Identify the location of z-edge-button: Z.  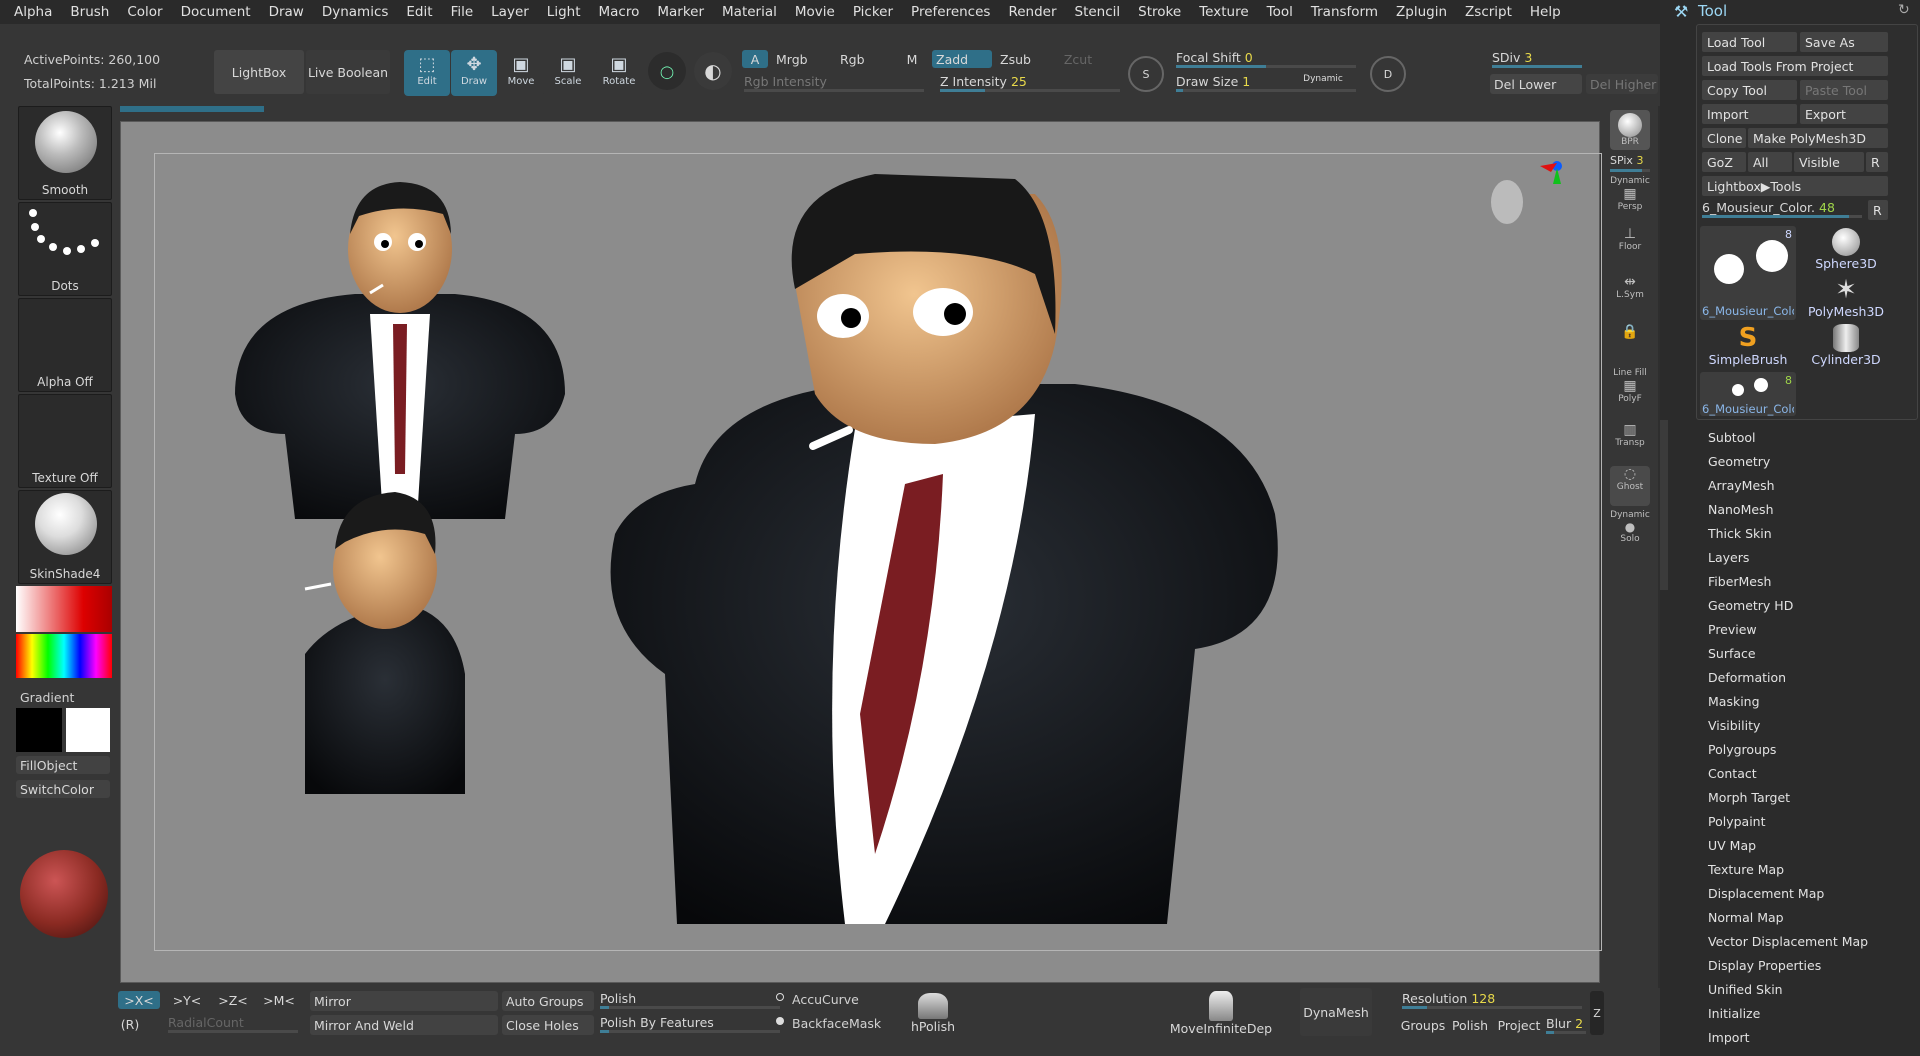
(1597, 1013).